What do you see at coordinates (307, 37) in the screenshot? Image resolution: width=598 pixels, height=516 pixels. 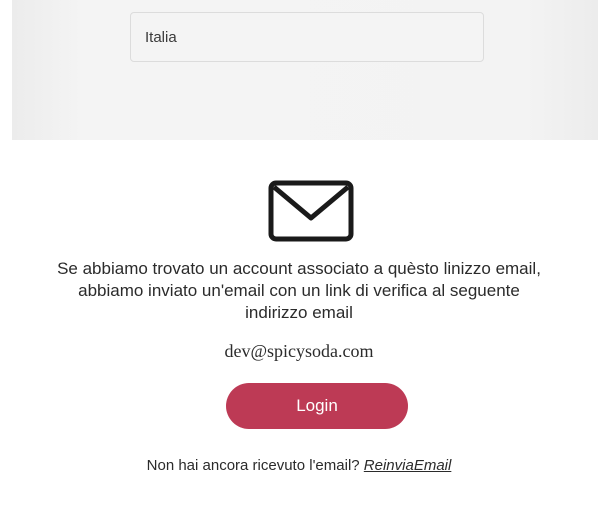 I see `country-select: Italia` at bounding box center [307, 37].